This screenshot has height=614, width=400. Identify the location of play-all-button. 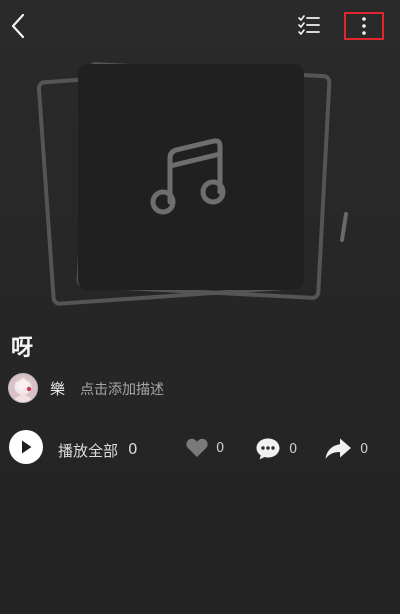
(26, 447).